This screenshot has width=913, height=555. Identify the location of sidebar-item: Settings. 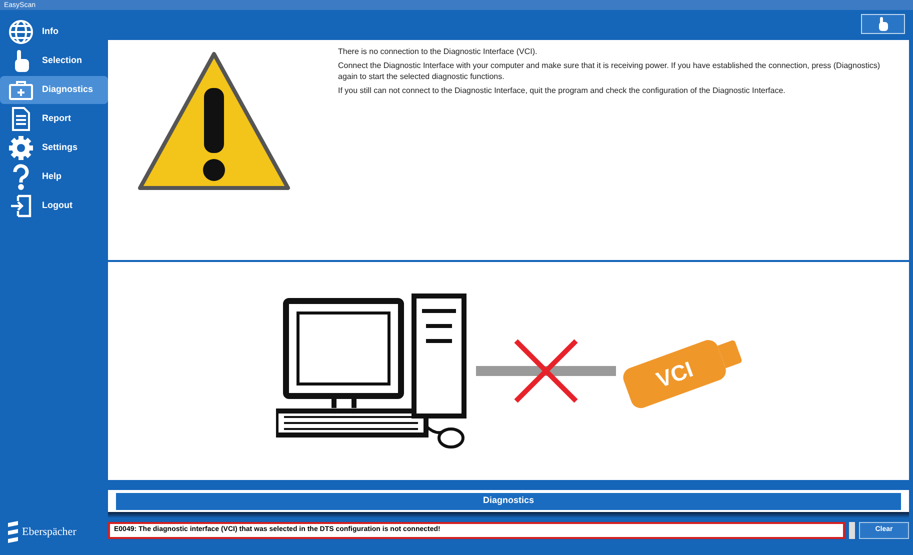
(54, 148).